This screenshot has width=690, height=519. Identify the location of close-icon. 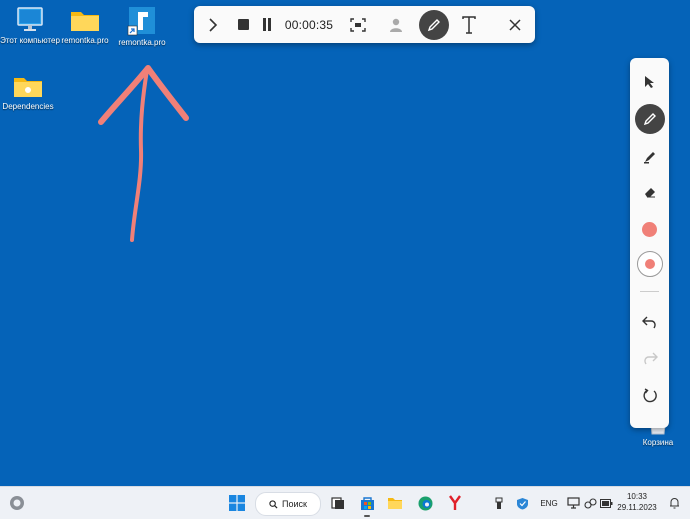
(515, 24).